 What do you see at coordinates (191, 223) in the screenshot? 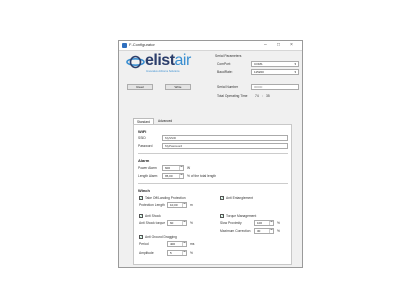
I see `anti-shock-torque-unit: %` at bounding box center [191, 223].